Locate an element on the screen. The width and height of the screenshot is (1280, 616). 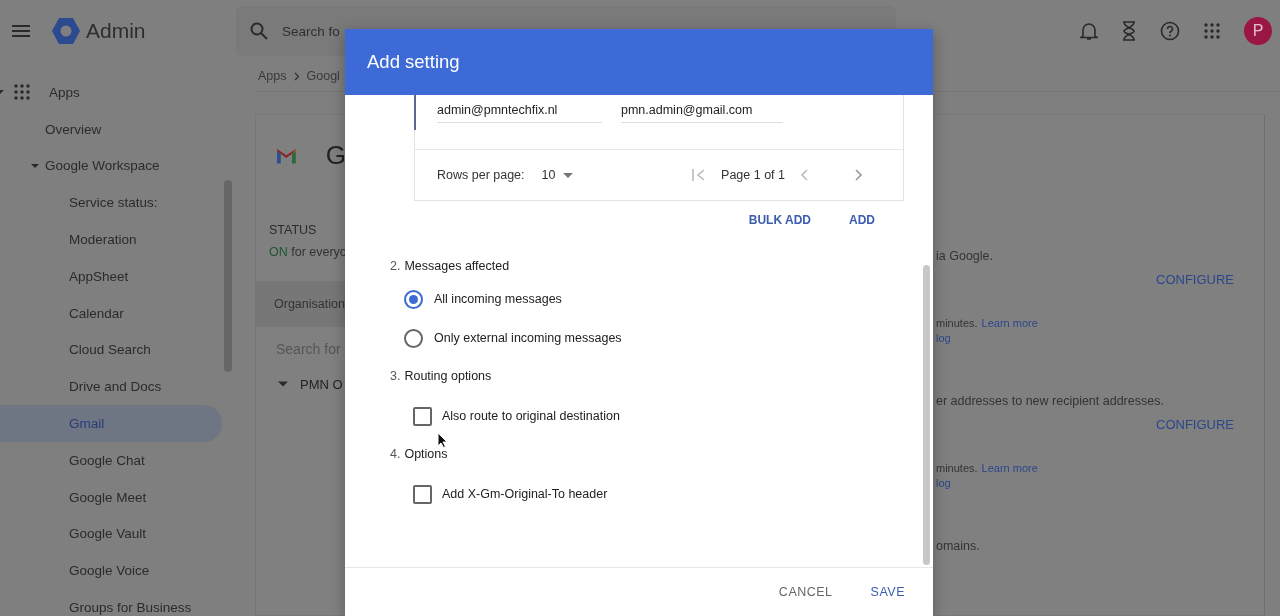
sidebar-item: Drive and Docs is located at coordinates (111, 387).